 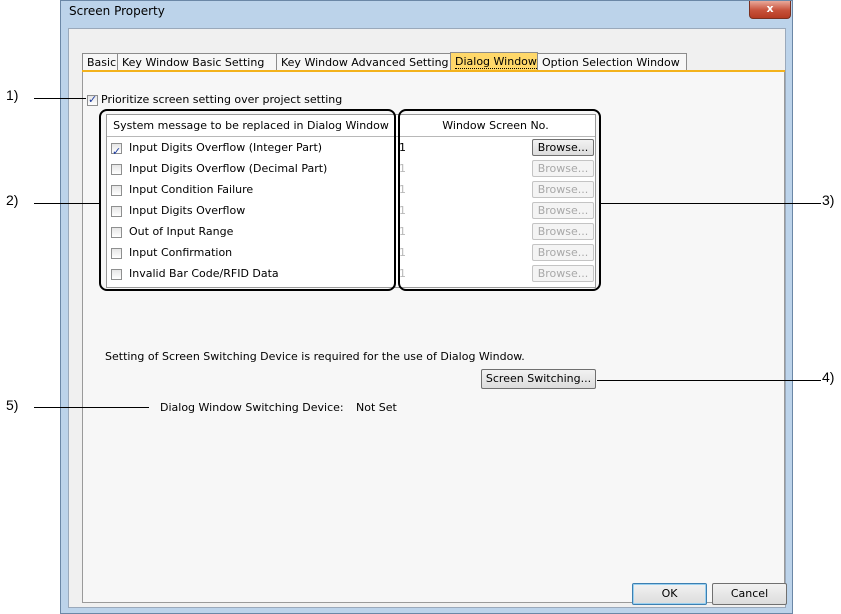 I want to click on tab-key-window-basic-setting: Key Window Basic Setting, so click(x=197, y=61).